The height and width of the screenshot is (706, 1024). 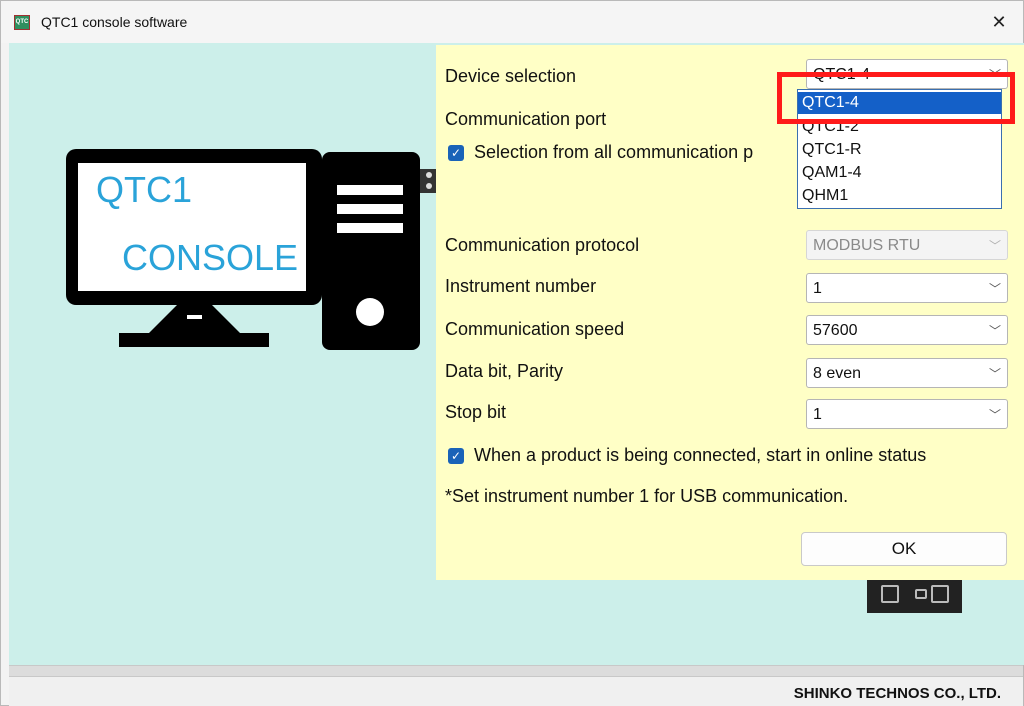 I want to click on communication-protocol-label: Communication protocol, so click(x=542, y=245).